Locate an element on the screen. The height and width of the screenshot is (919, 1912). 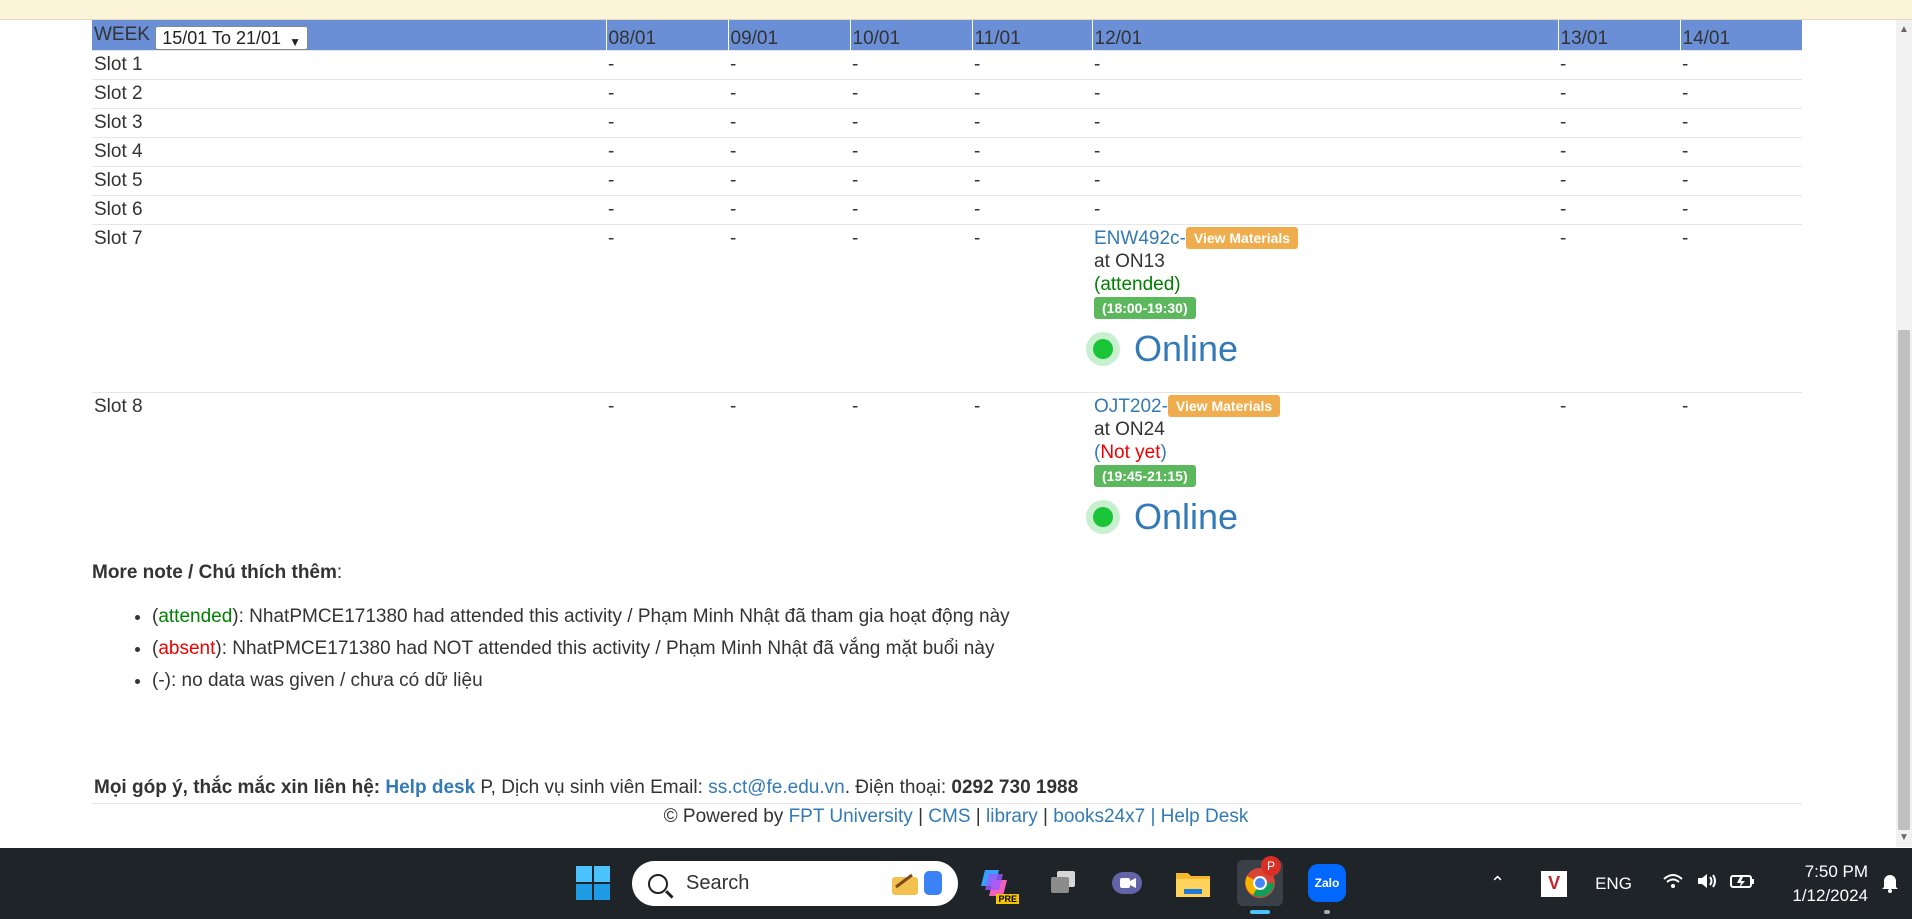
file-explorer-icon is located at coordinates (1193, 883).